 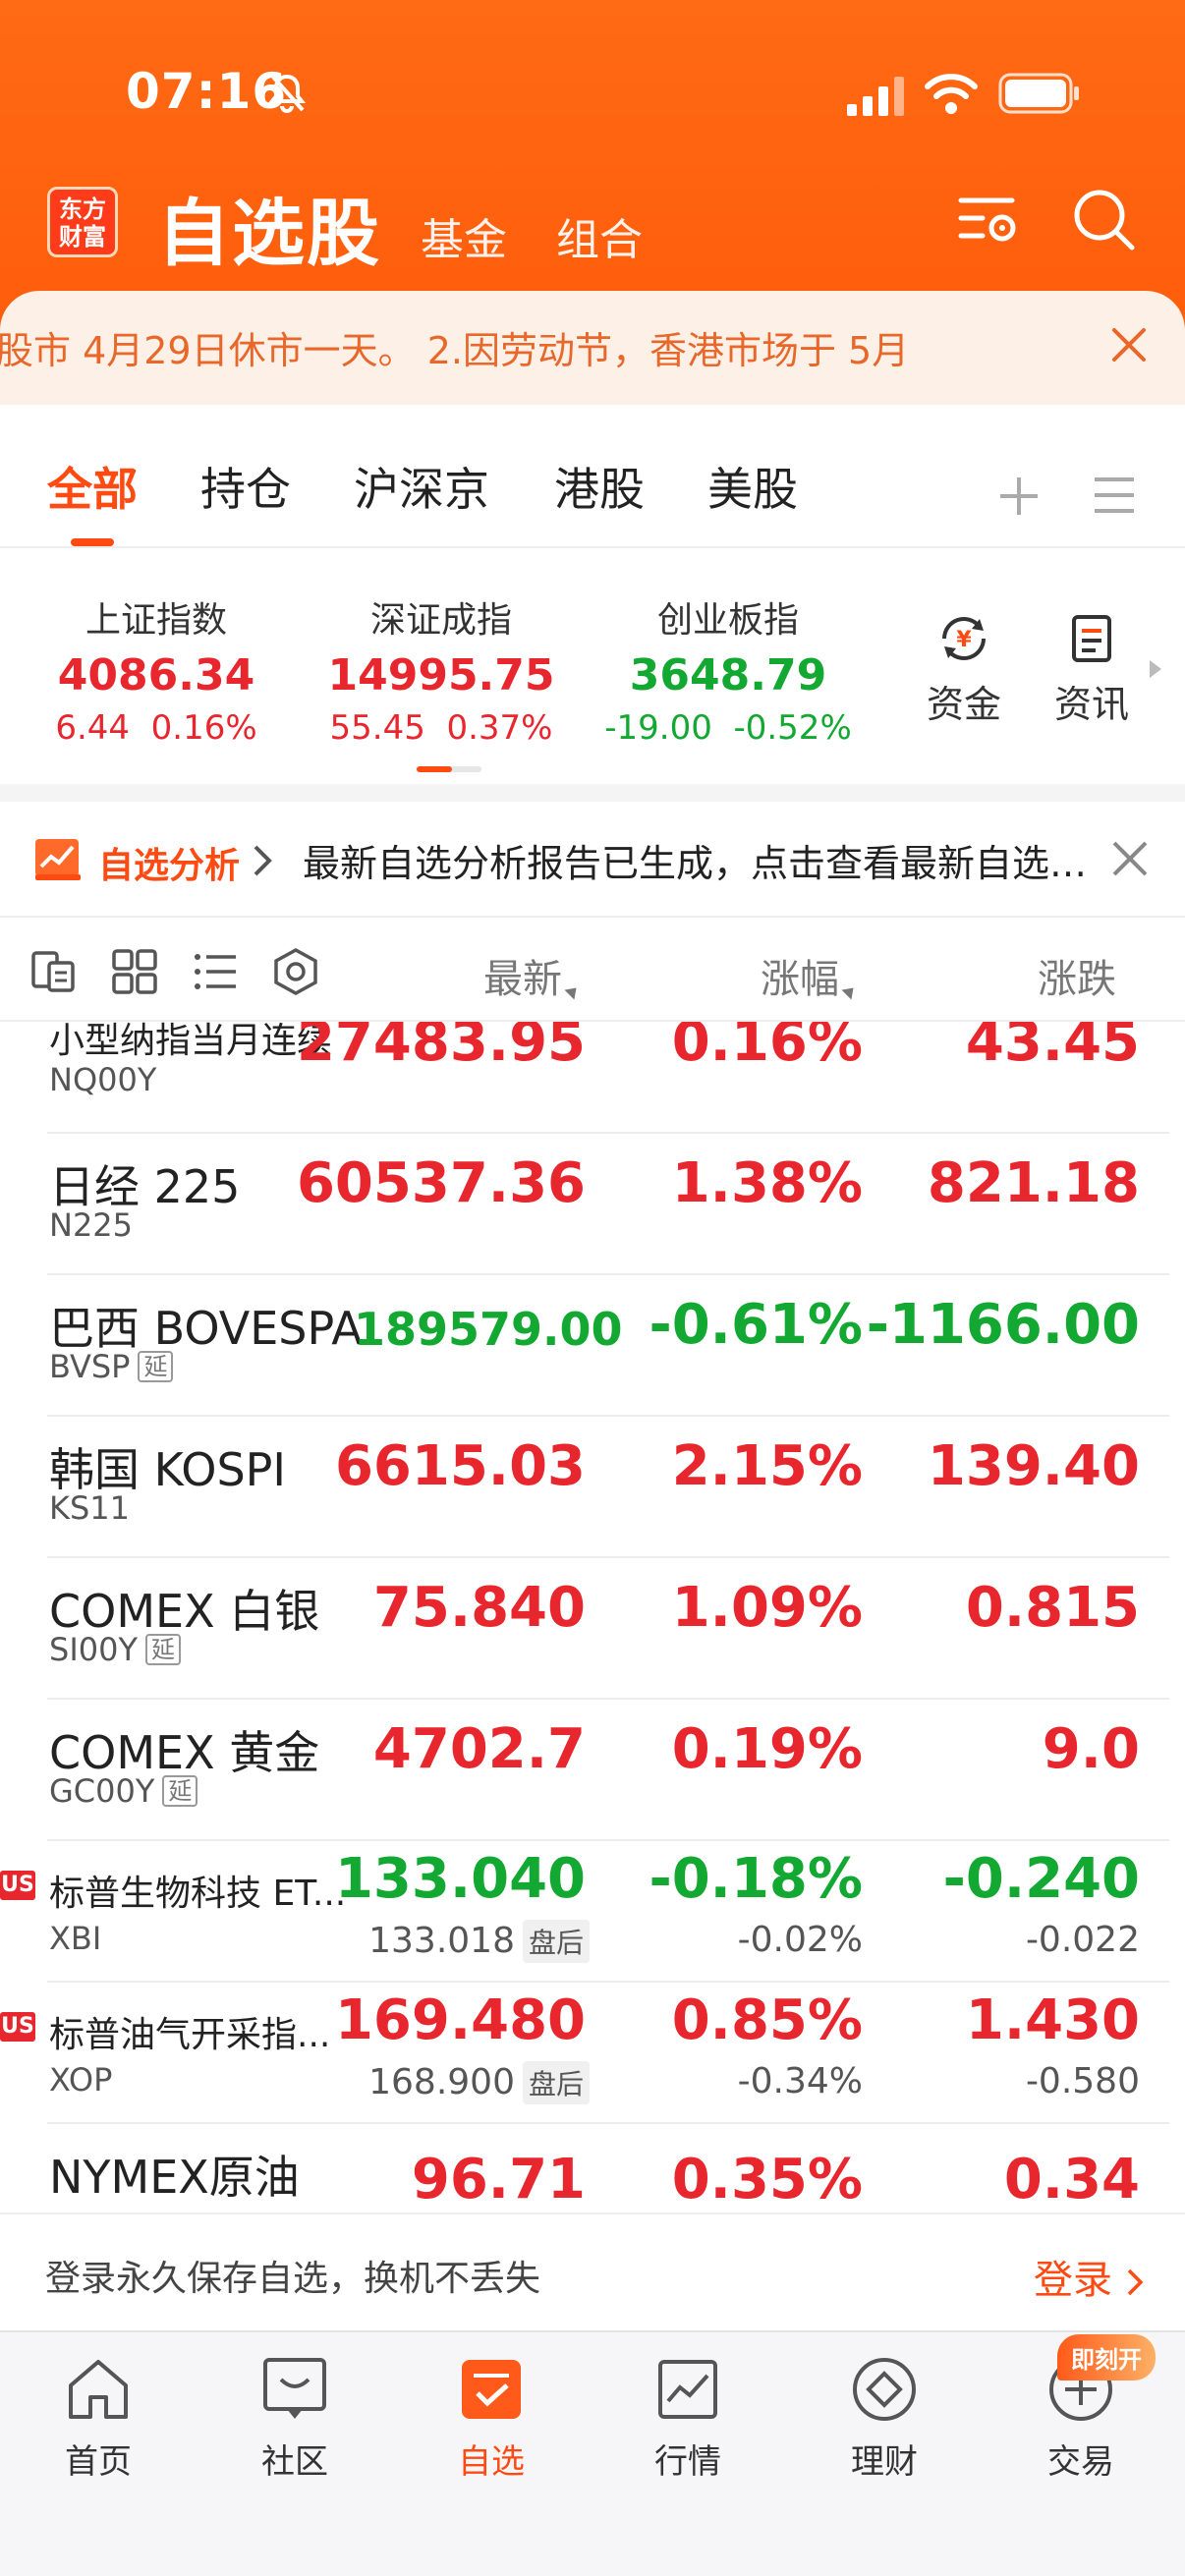 What do you see at coordinates (449, 769) in the screenshot?
I see `indices-pager` at bounding box center [449, 769].